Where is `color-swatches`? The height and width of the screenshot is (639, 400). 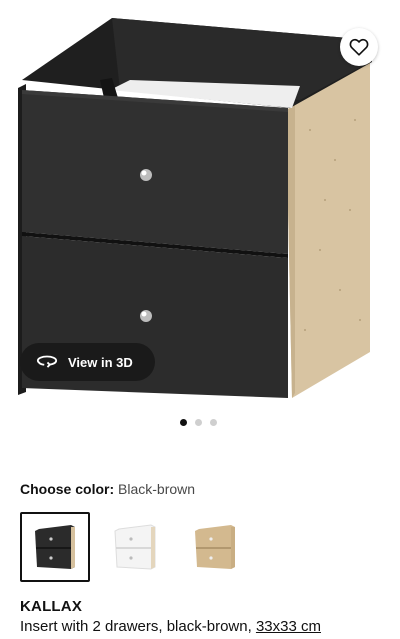
color-swatches is located at coordinates (135, 547).